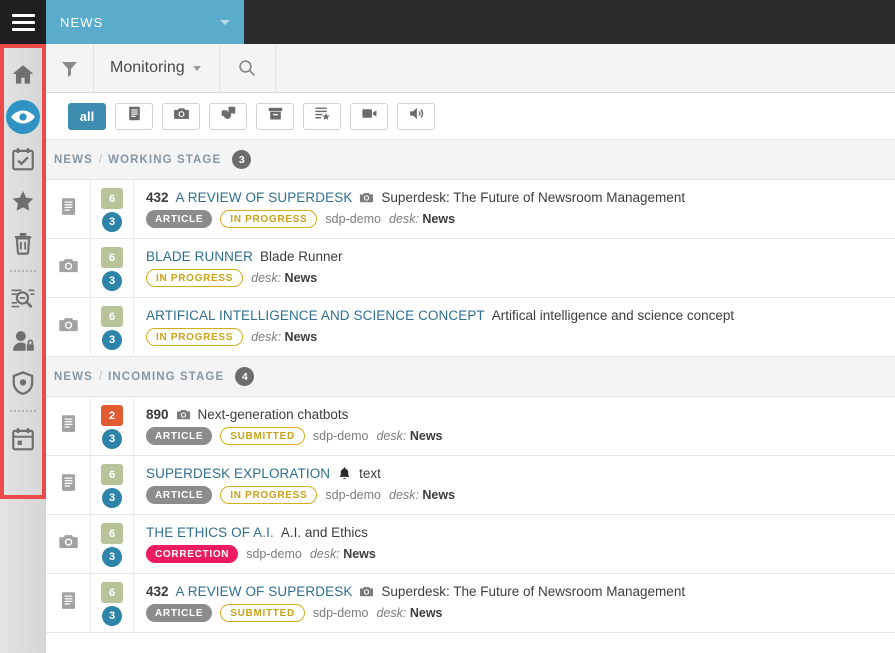 The width and height of the screenshot is (895, 653). What do you see at coordinates (23, 201) in the screenshot?
I see `sidebar-item-highlights` at bounding box center [23, 201].